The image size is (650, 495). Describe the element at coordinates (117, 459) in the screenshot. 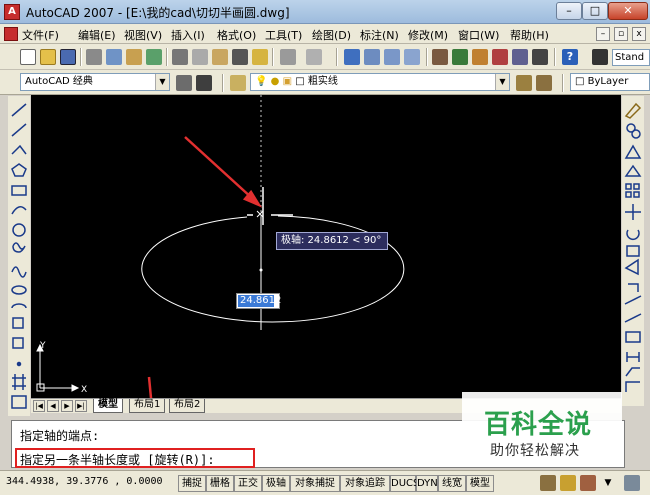

I see `command-prompt-line: 指定另一条半轴长度或 [旋转(R)]:` at that location.